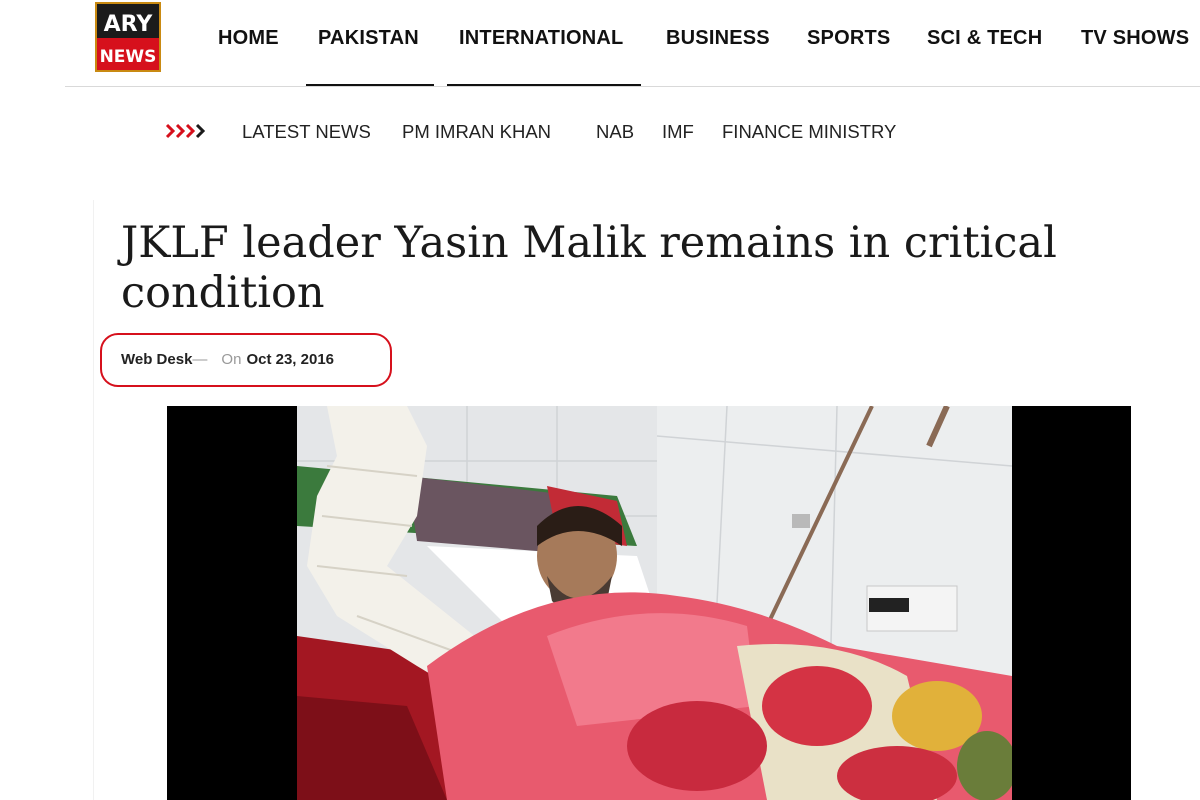  Describe the element at coordinates (368, 38) in the screenshot. I see `nav-pakistan: PAKISTAN` at that location.